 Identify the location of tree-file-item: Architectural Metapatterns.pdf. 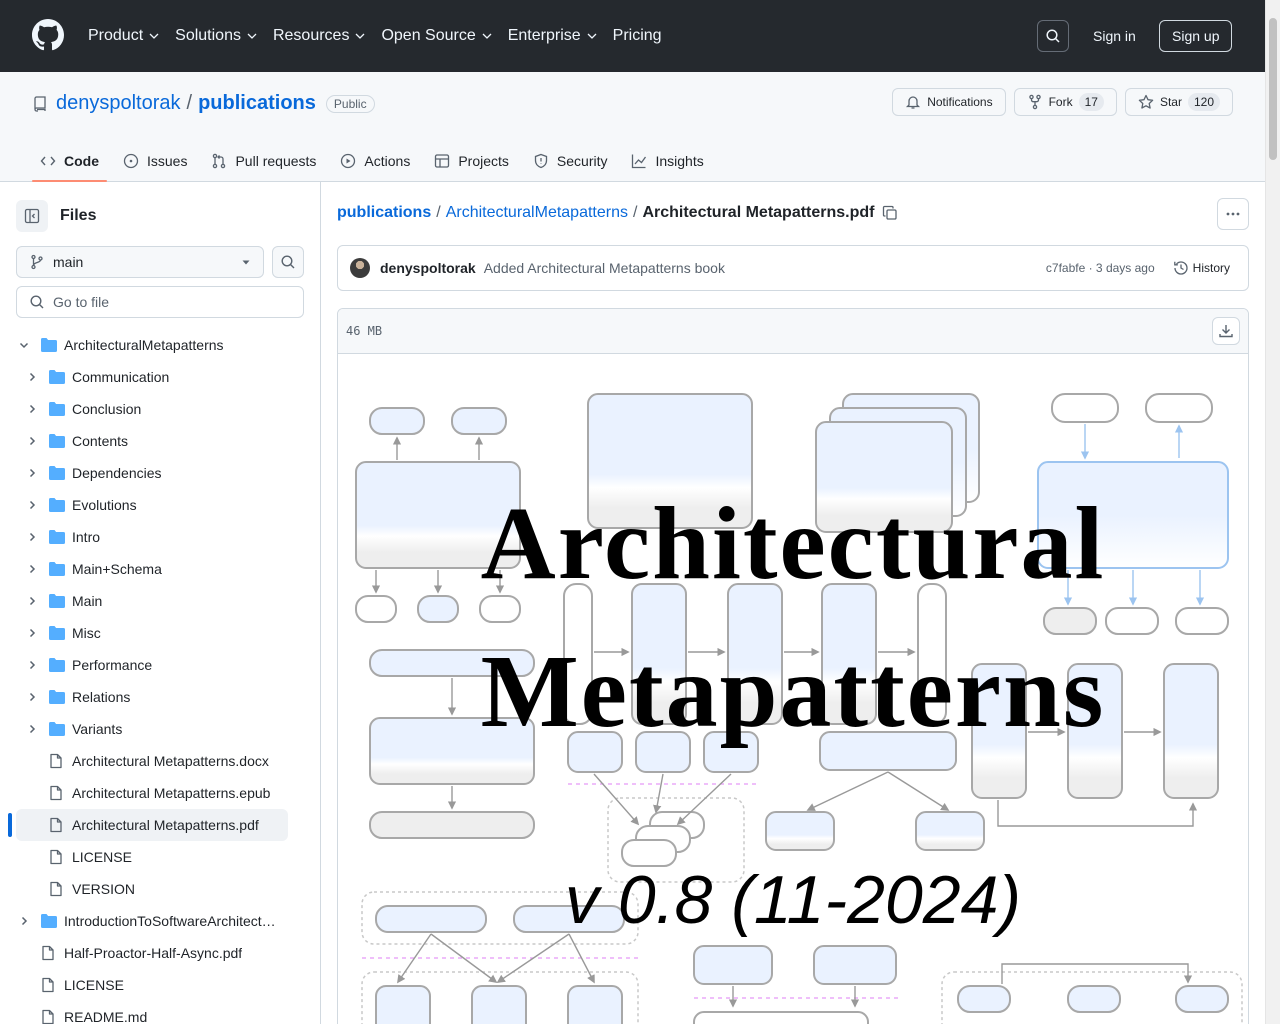
(148, 825).